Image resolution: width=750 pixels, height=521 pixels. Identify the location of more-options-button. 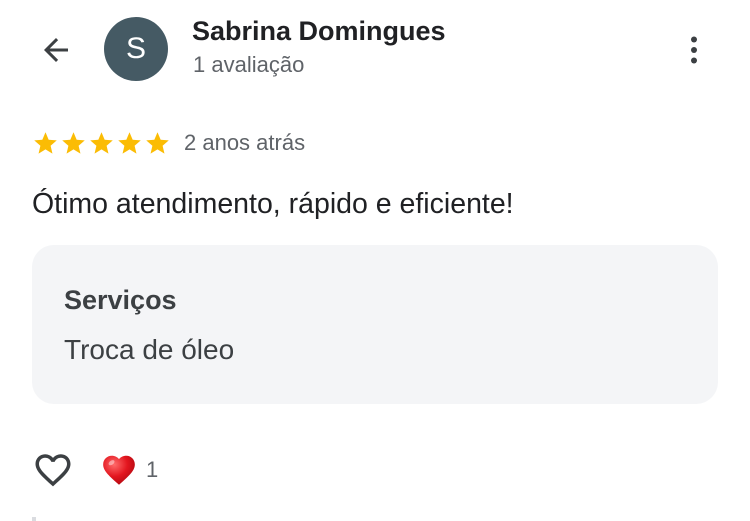
(694, 50).